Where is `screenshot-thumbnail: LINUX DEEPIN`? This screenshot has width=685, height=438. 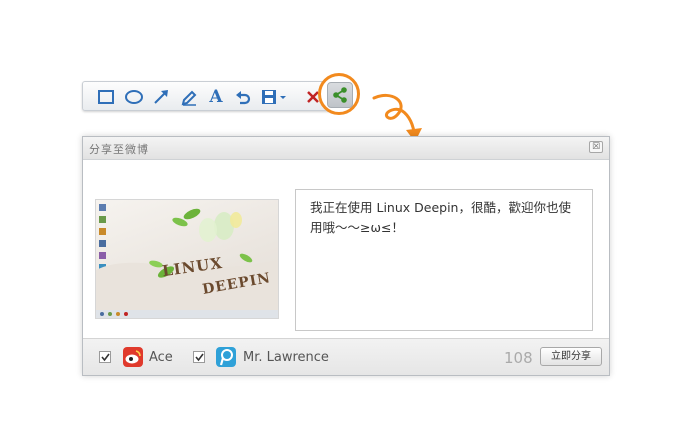 screenshot-thumbnail: LINUX DEEPIN is located at coordinates (187, 259).